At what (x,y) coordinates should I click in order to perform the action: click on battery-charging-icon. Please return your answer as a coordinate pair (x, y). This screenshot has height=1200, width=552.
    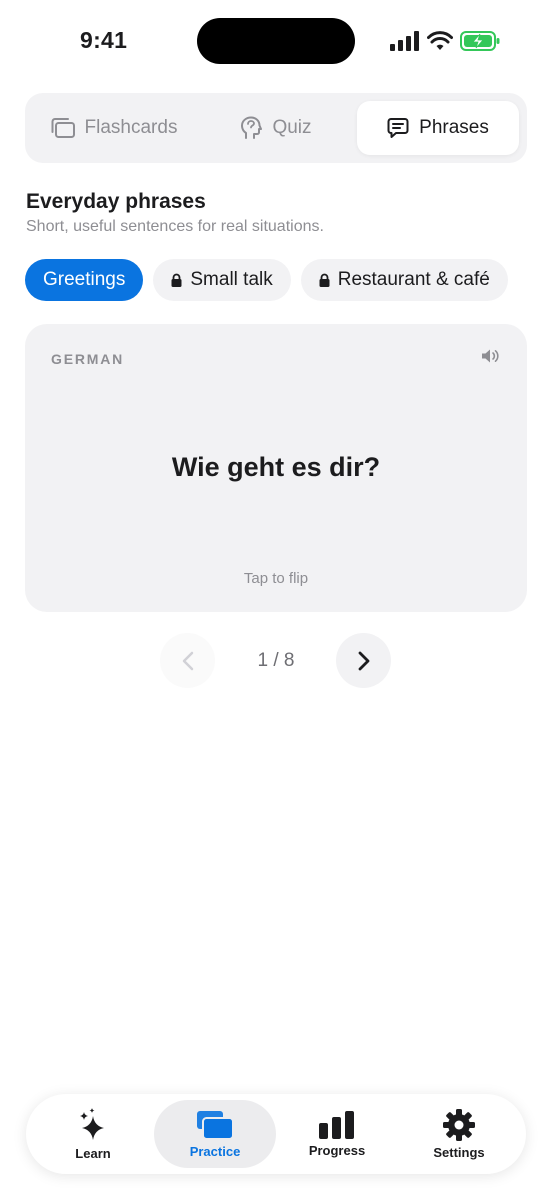
    Looking at the image, I should click on (480, 41).